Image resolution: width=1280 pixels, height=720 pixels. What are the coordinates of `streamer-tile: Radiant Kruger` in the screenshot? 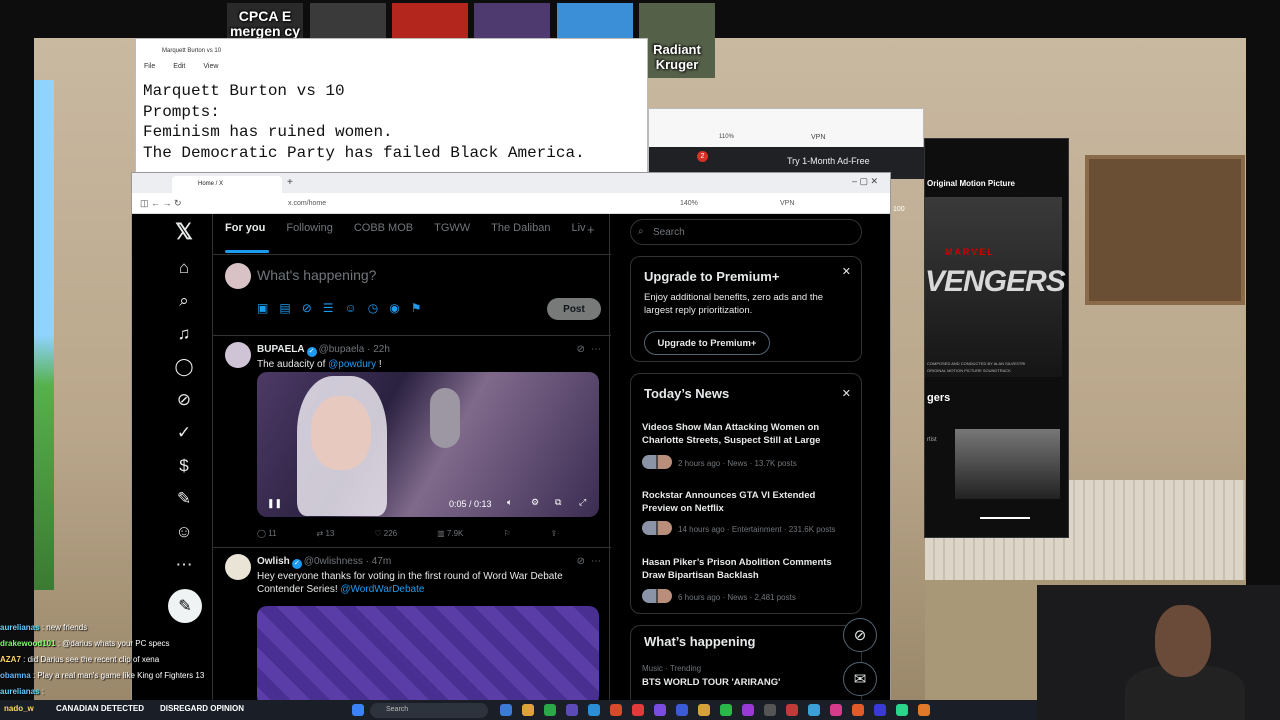 It's located at (677, 40).